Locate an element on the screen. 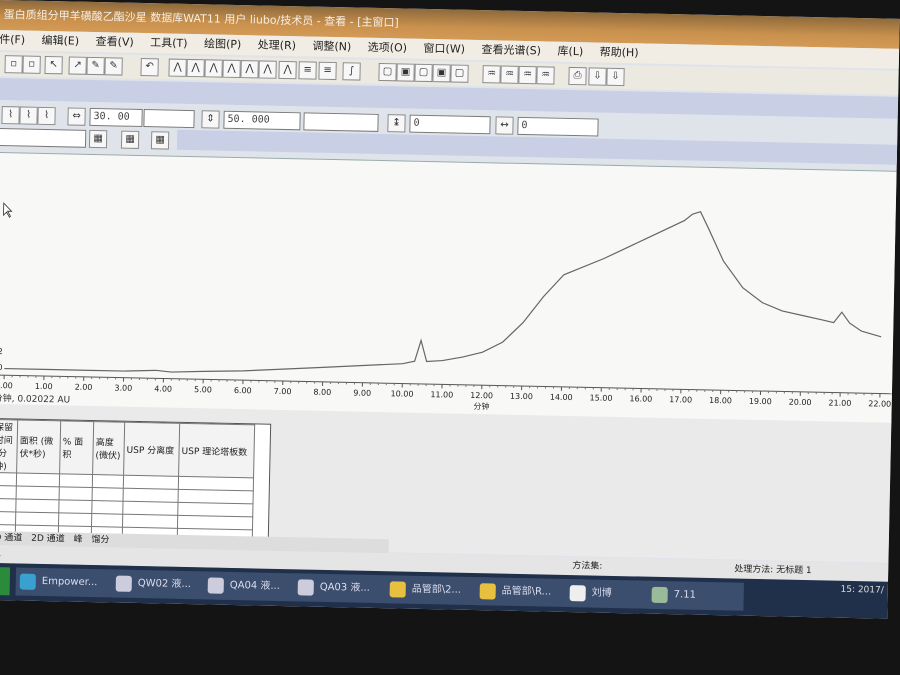 Image resolution: width=900 pixels, height=675 pixels. offset-field-2: 0 is located at coordinates (558, 126).